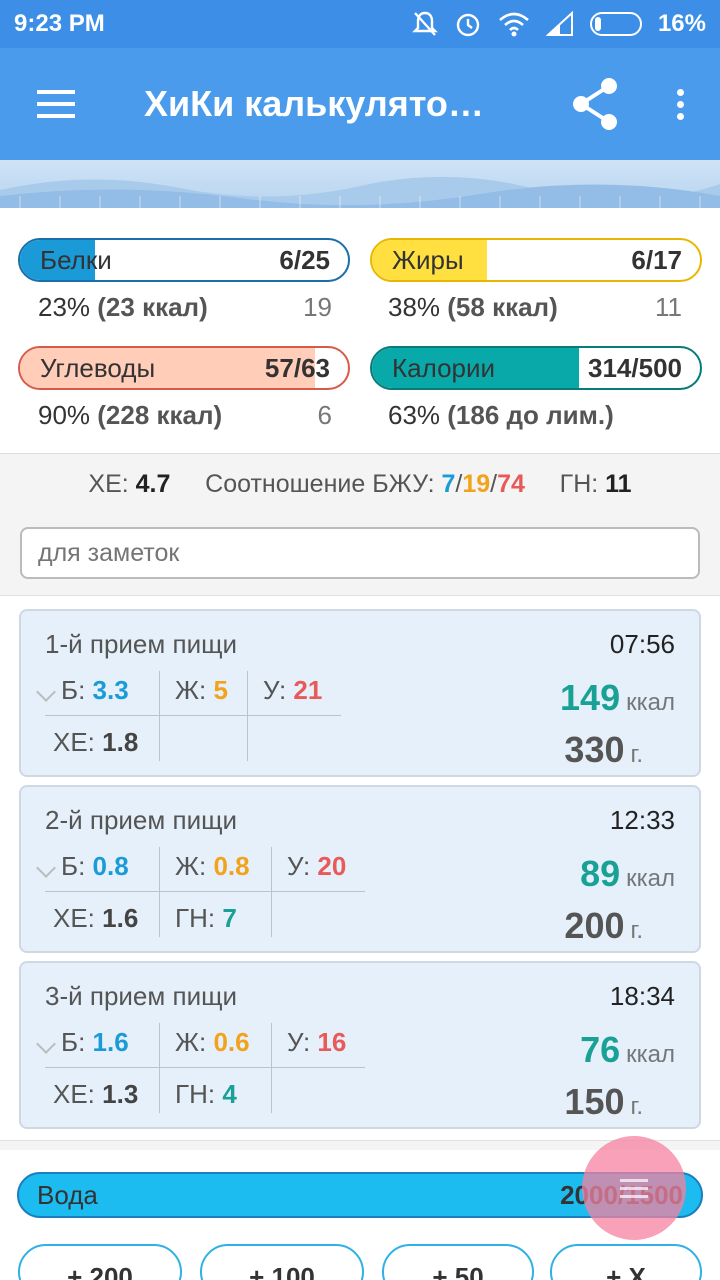 The image size is (720, 1280). What do you see at coordinates (297, 367) in the screenshot?
I see `carbs-value: 57/63` at bounding box center [297, 367].